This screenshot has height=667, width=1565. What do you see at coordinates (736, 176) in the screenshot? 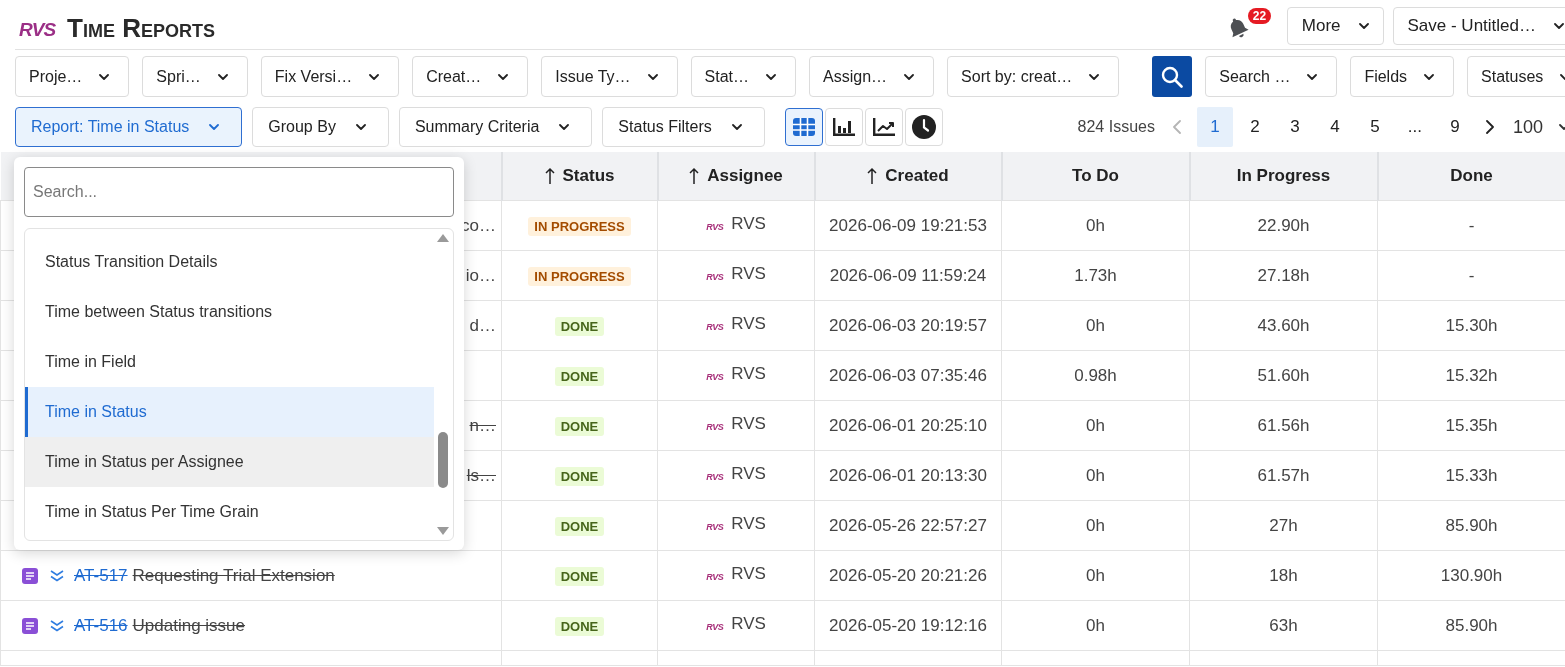
I see `column-header: Assignee` at bounding box center [736, 176].